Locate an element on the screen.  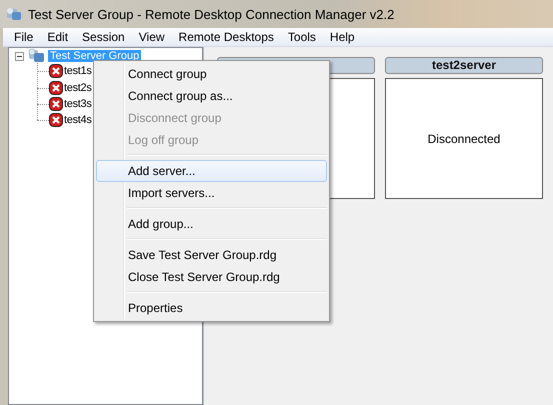
app-icon is located at coordinates (14, 14).